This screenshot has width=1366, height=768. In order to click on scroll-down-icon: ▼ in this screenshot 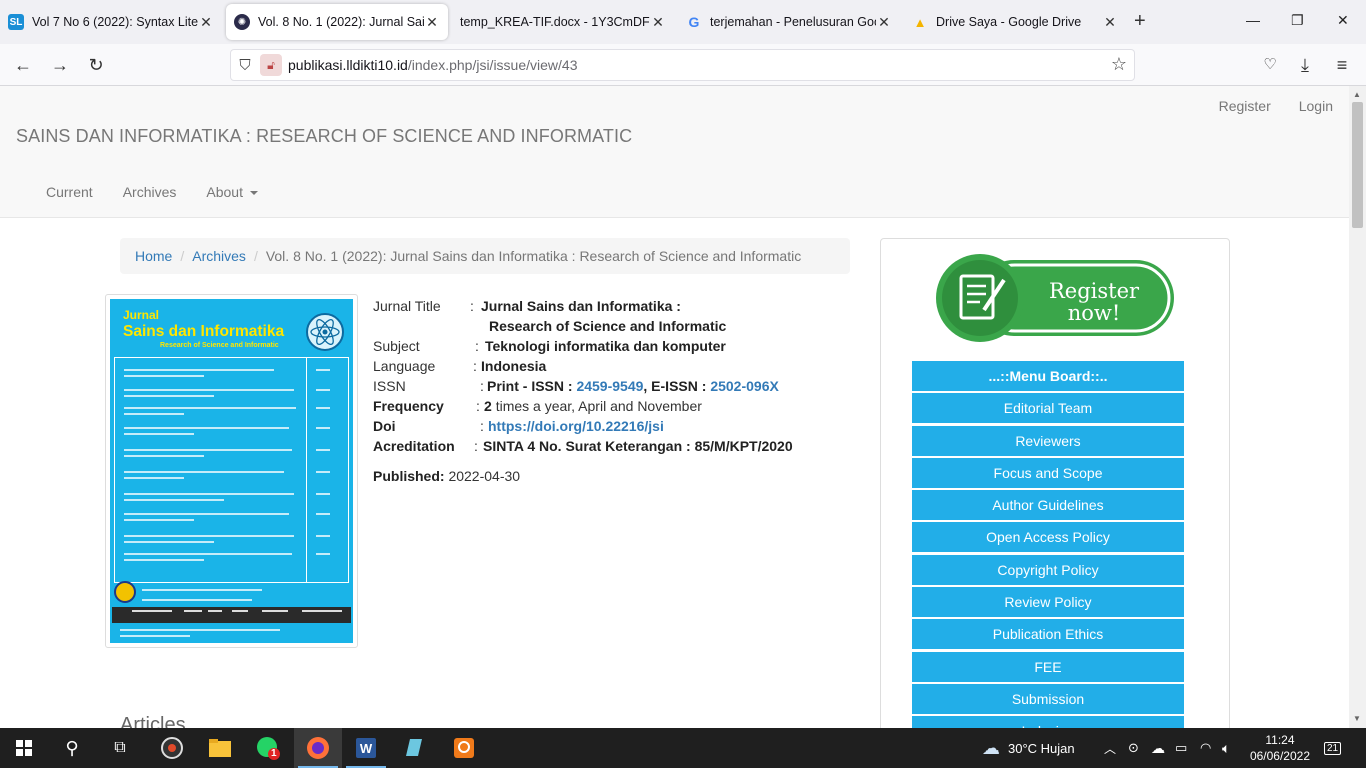, I will do `click(1357, 718)`.